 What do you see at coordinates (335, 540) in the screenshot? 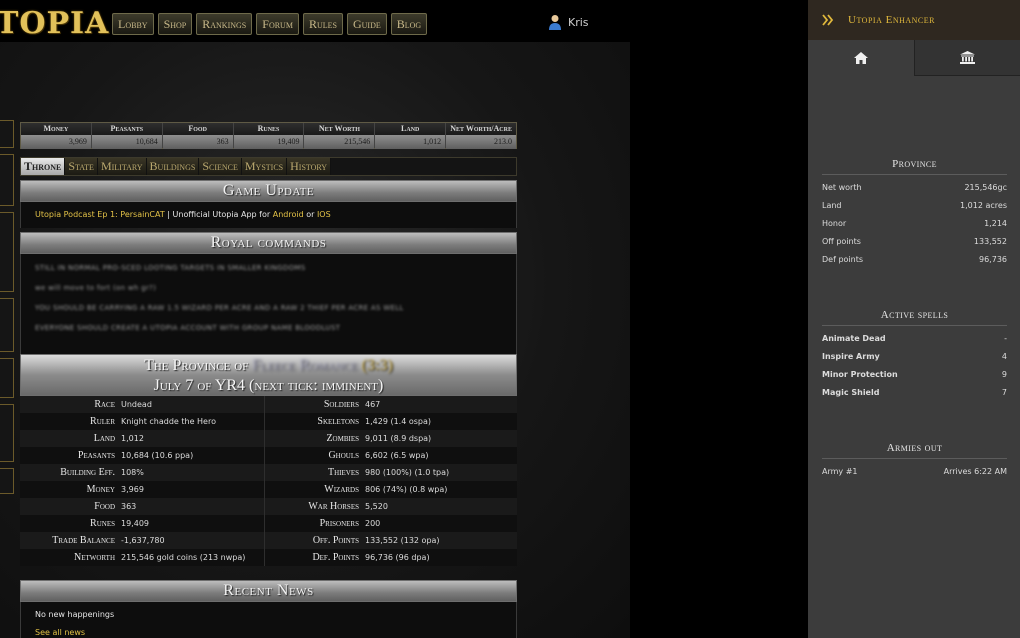
I see `stat-label: Off. Points` at bounding box center [335, 540].